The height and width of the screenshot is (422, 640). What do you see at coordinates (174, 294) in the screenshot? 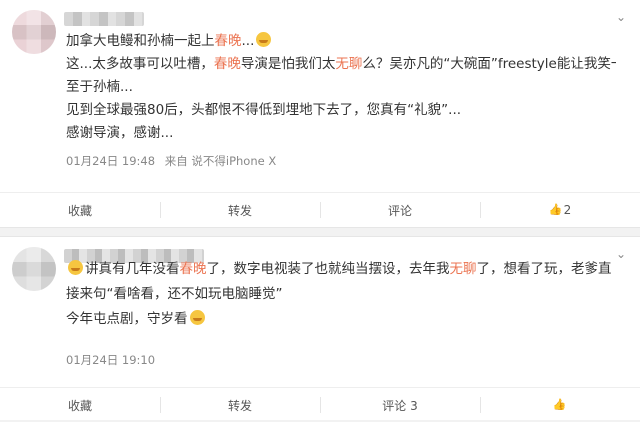
I see `comment-text-segment: 接来句“看啥看，还不如玩电脑睡觉”` at bounding box center [174, 294].